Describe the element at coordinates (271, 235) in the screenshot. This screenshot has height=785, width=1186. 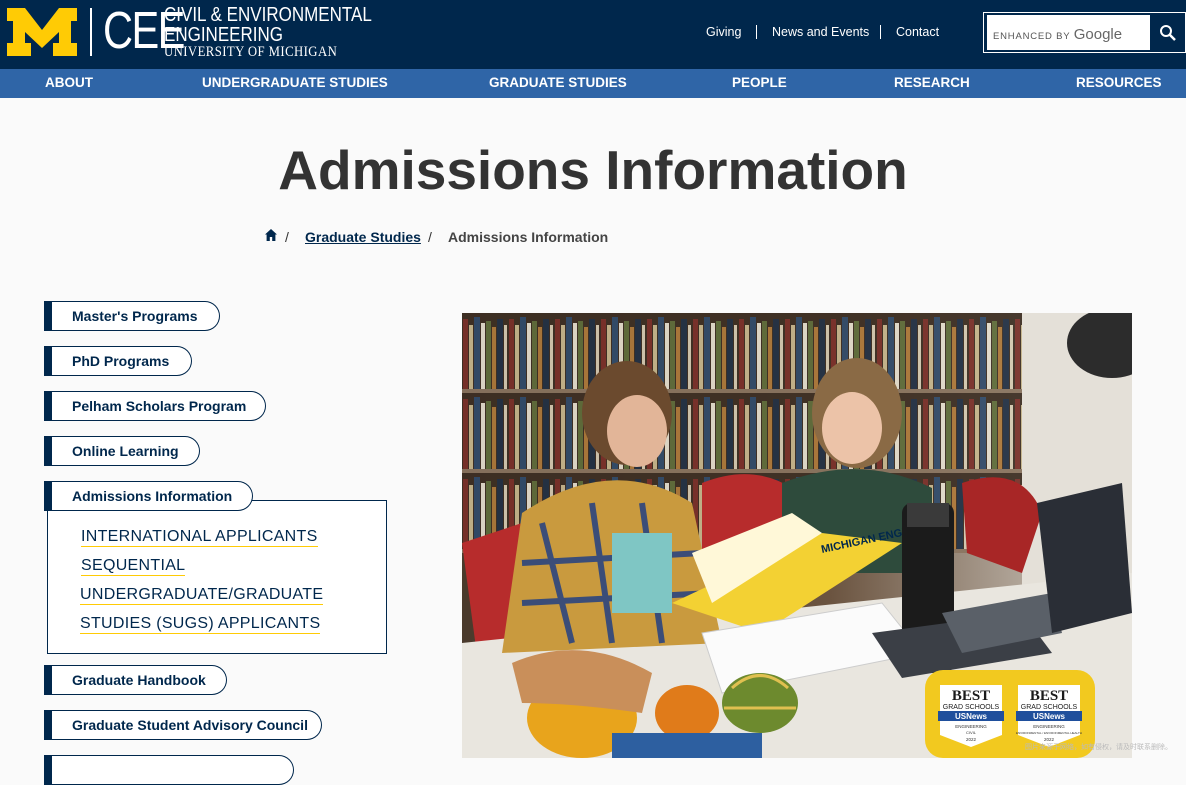
I see `home-icon` at that location.